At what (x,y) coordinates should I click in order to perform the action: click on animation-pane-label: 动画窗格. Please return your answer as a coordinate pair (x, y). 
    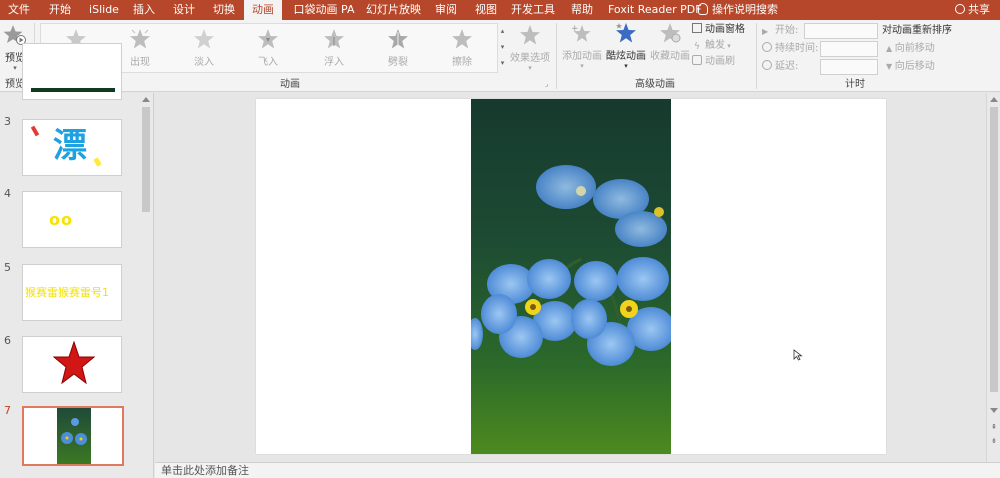
    Looking at the image, I should click on (725, 29).